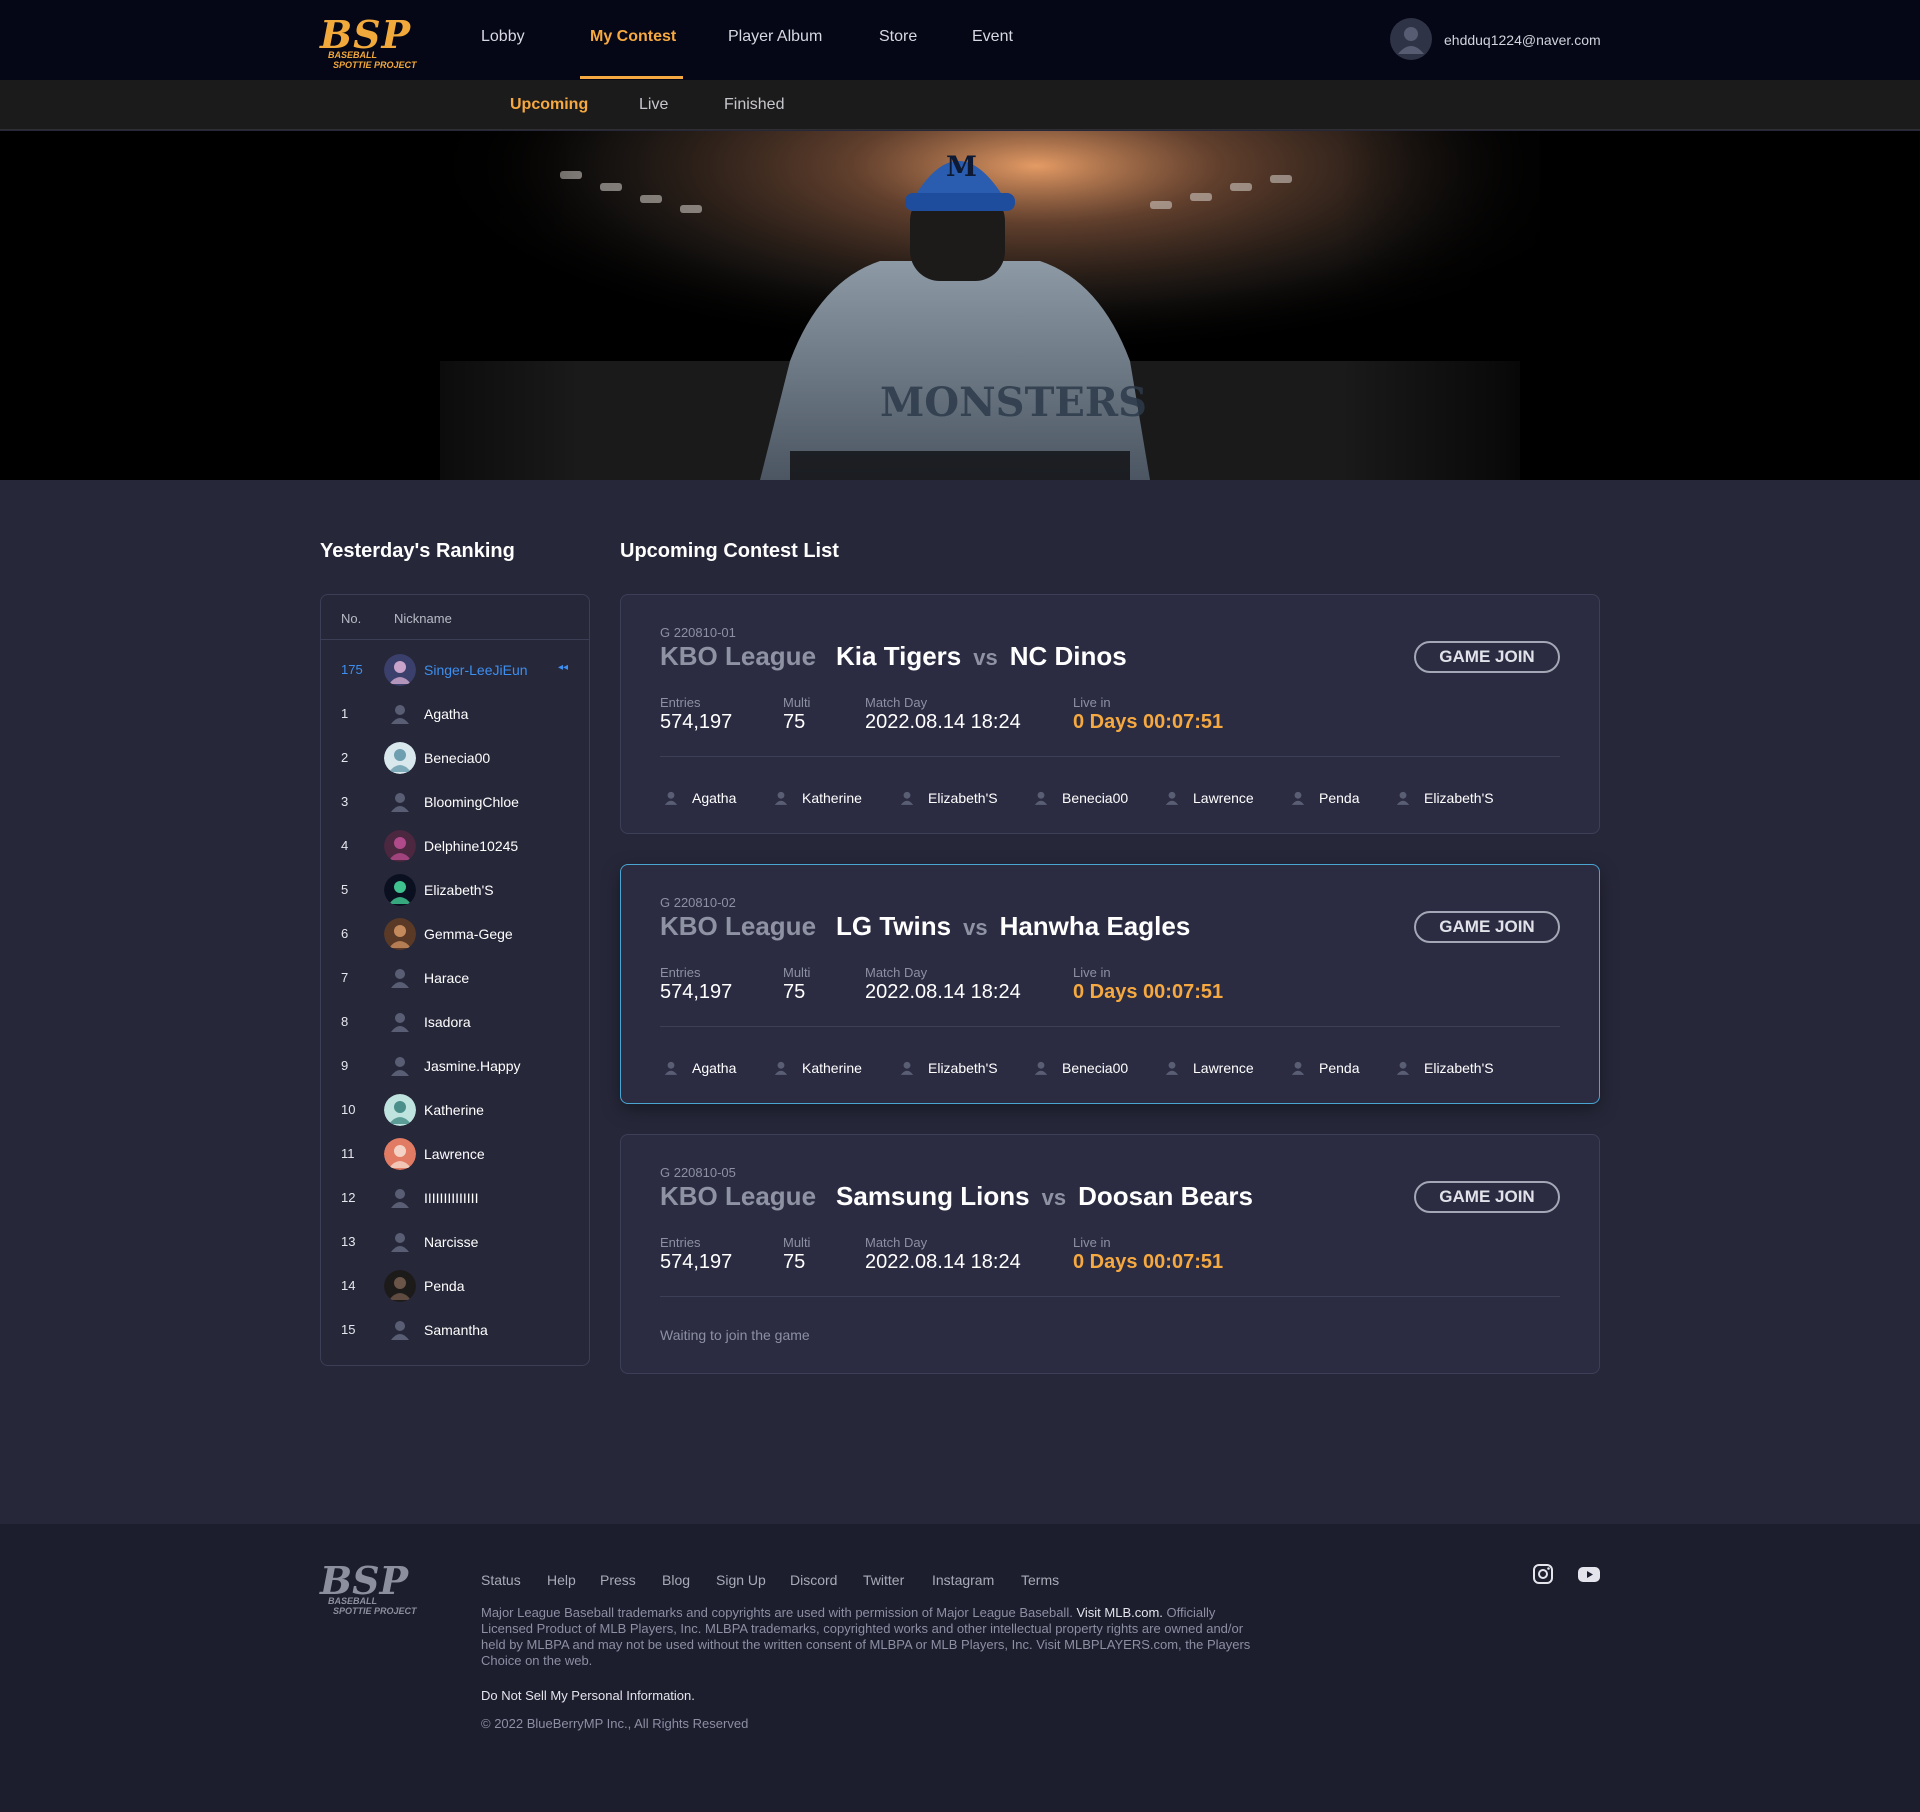  I want to click on rank-number: 11, so click(348, 1153).